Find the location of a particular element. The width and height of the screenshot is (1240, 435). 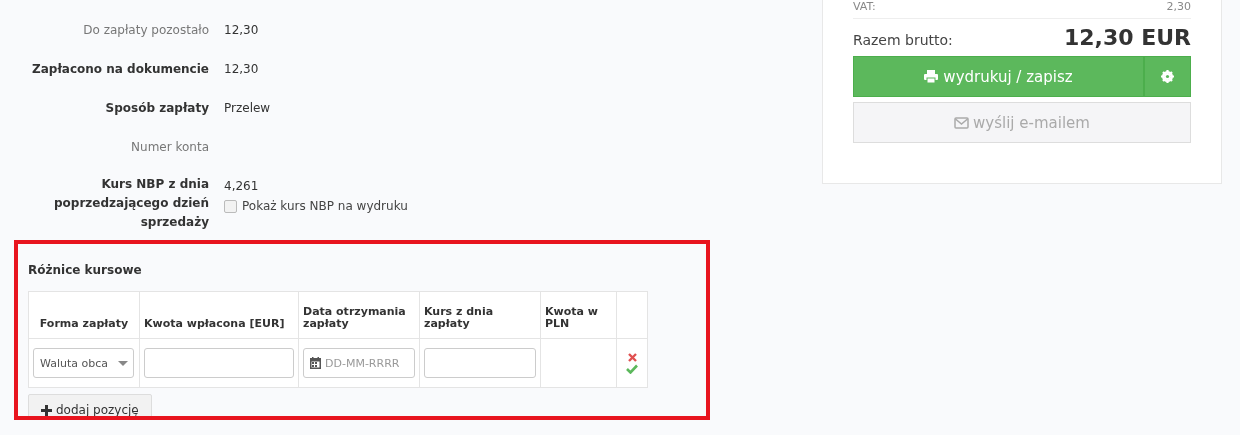

rate-field is located at coordinates (480, 363).